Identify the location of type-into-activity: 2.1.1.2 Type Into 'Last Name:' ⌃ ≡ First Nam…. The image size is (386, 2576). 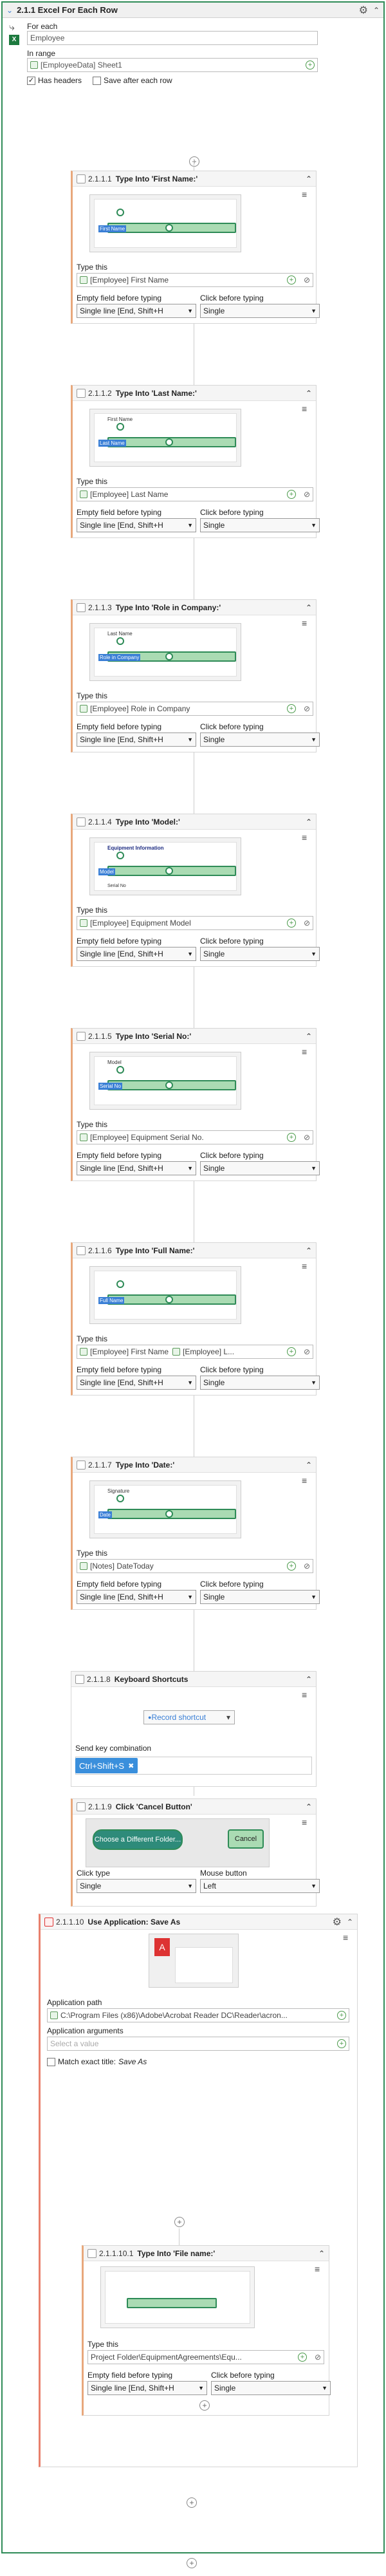
(195, 461).